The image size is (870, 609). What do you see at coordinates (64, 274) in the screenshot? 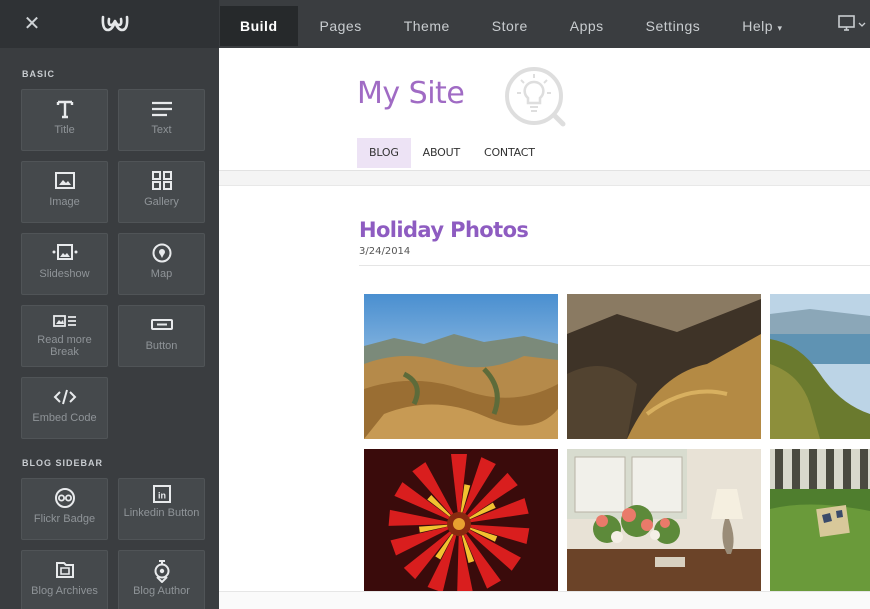
I see `element-label: Slideshow` at bounding box center [64, 274].